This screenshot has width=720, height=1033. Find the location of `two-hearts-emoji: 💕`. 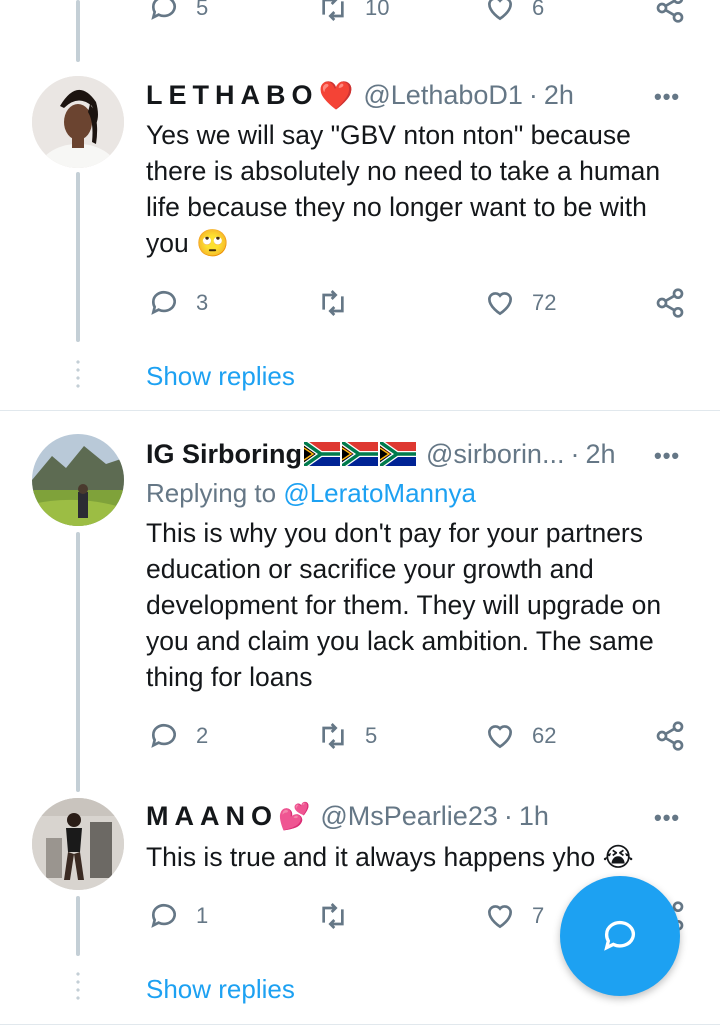

two-hearts-emoji: 💕 is located at coordinates (294, 815).